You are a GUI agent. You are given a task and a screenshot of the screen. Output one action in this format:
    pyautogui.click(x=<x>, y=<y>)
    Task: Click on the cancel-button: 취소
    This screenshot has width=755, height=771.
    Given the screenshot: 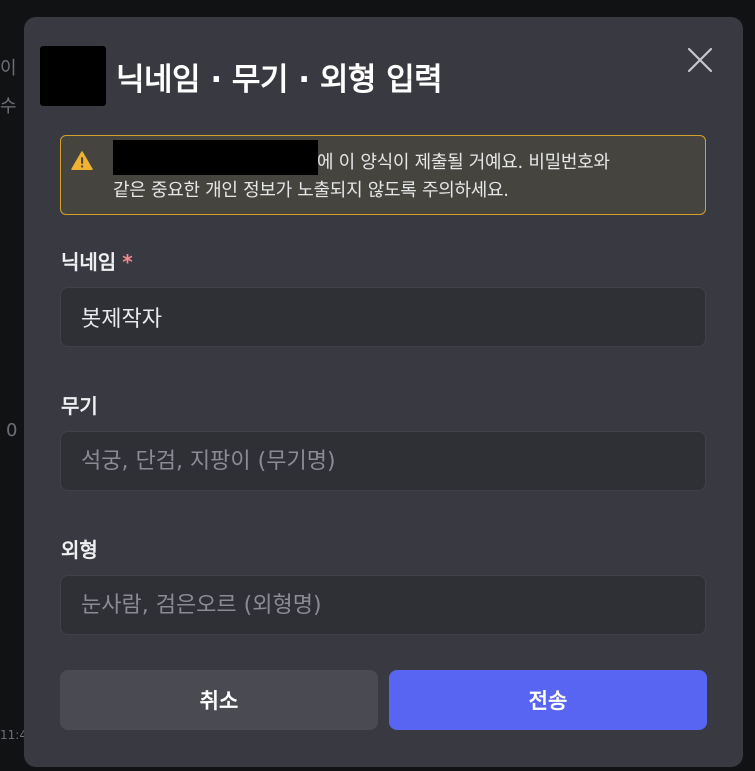 What is the action you would take?
    pyautogui.click(x=219, y=700)
    